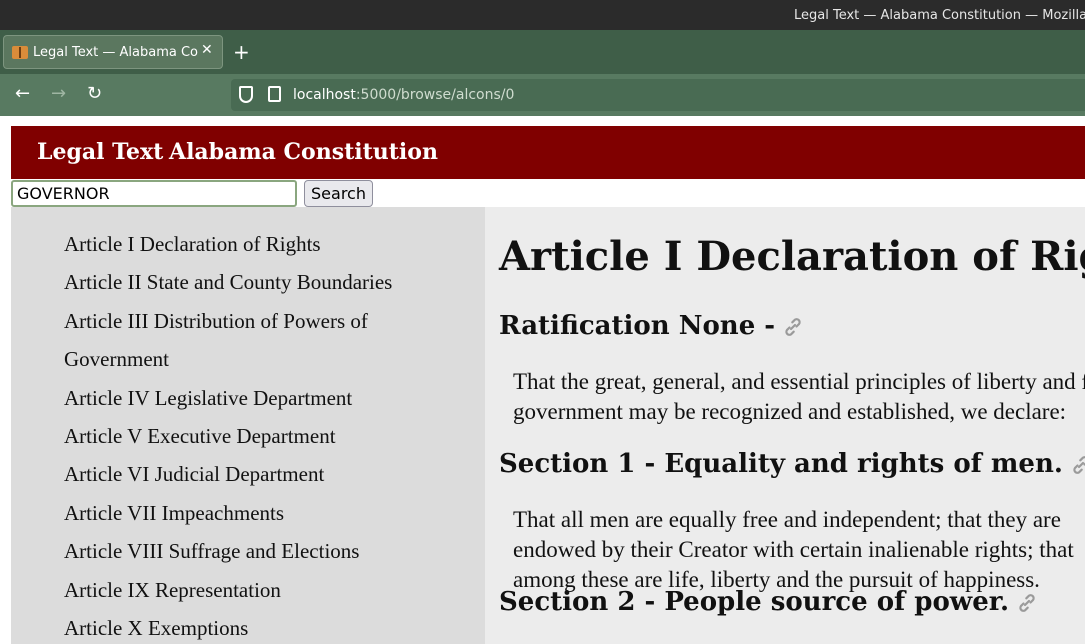  I want to click on page-top-gap, so click(542, 121).